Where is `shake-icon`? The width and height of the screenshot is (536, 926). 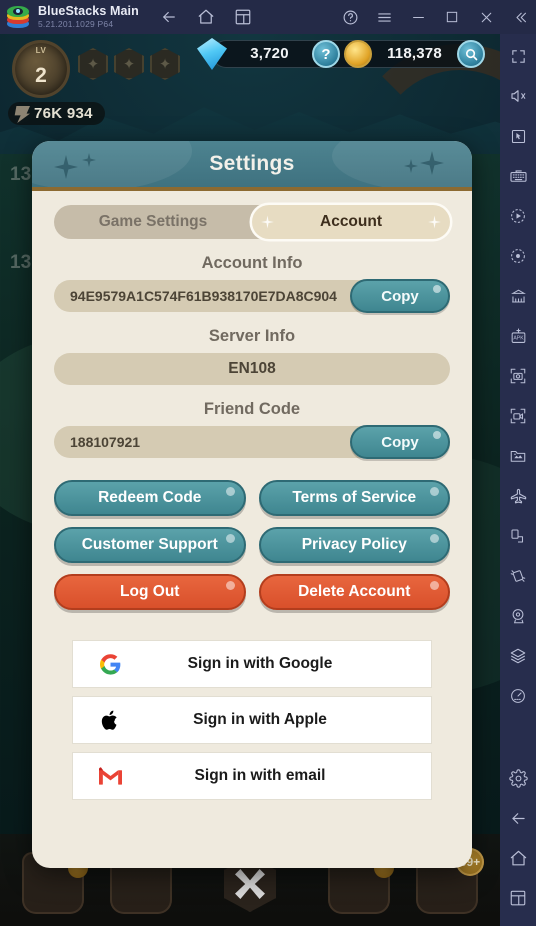
shake-icon is located at coordinates (518, 576).